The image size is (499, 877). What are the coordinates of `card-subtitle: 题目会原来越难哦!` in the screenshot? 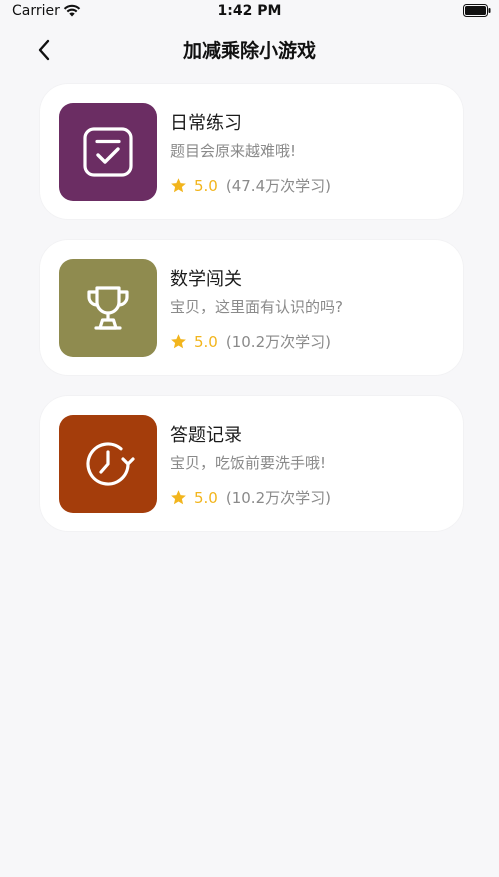 It's located at (233, 151).